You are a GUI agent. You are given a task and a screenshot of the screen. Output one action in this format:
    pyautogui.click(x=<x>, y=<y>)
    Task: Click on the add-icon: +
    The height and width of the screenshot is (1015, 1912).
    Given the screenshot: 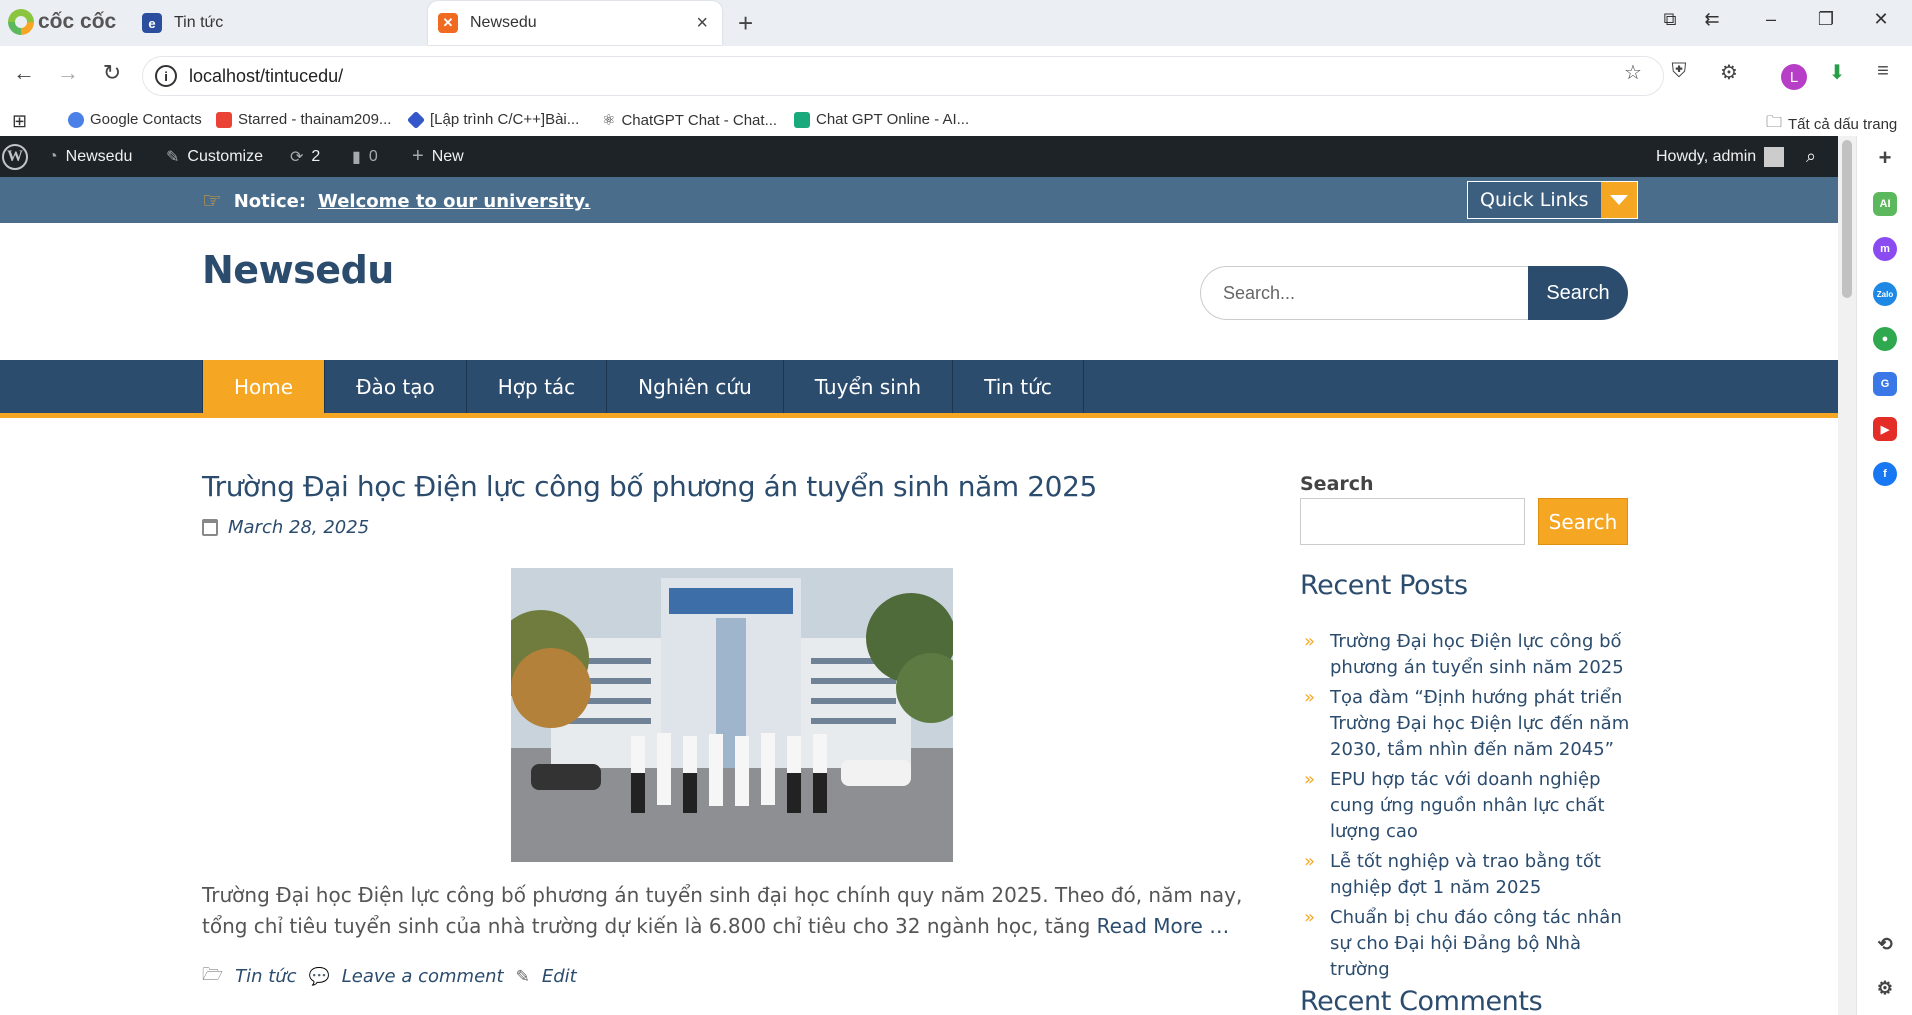 What is the action you would take?
    pyautogui.click(x=1885, y=157)
    